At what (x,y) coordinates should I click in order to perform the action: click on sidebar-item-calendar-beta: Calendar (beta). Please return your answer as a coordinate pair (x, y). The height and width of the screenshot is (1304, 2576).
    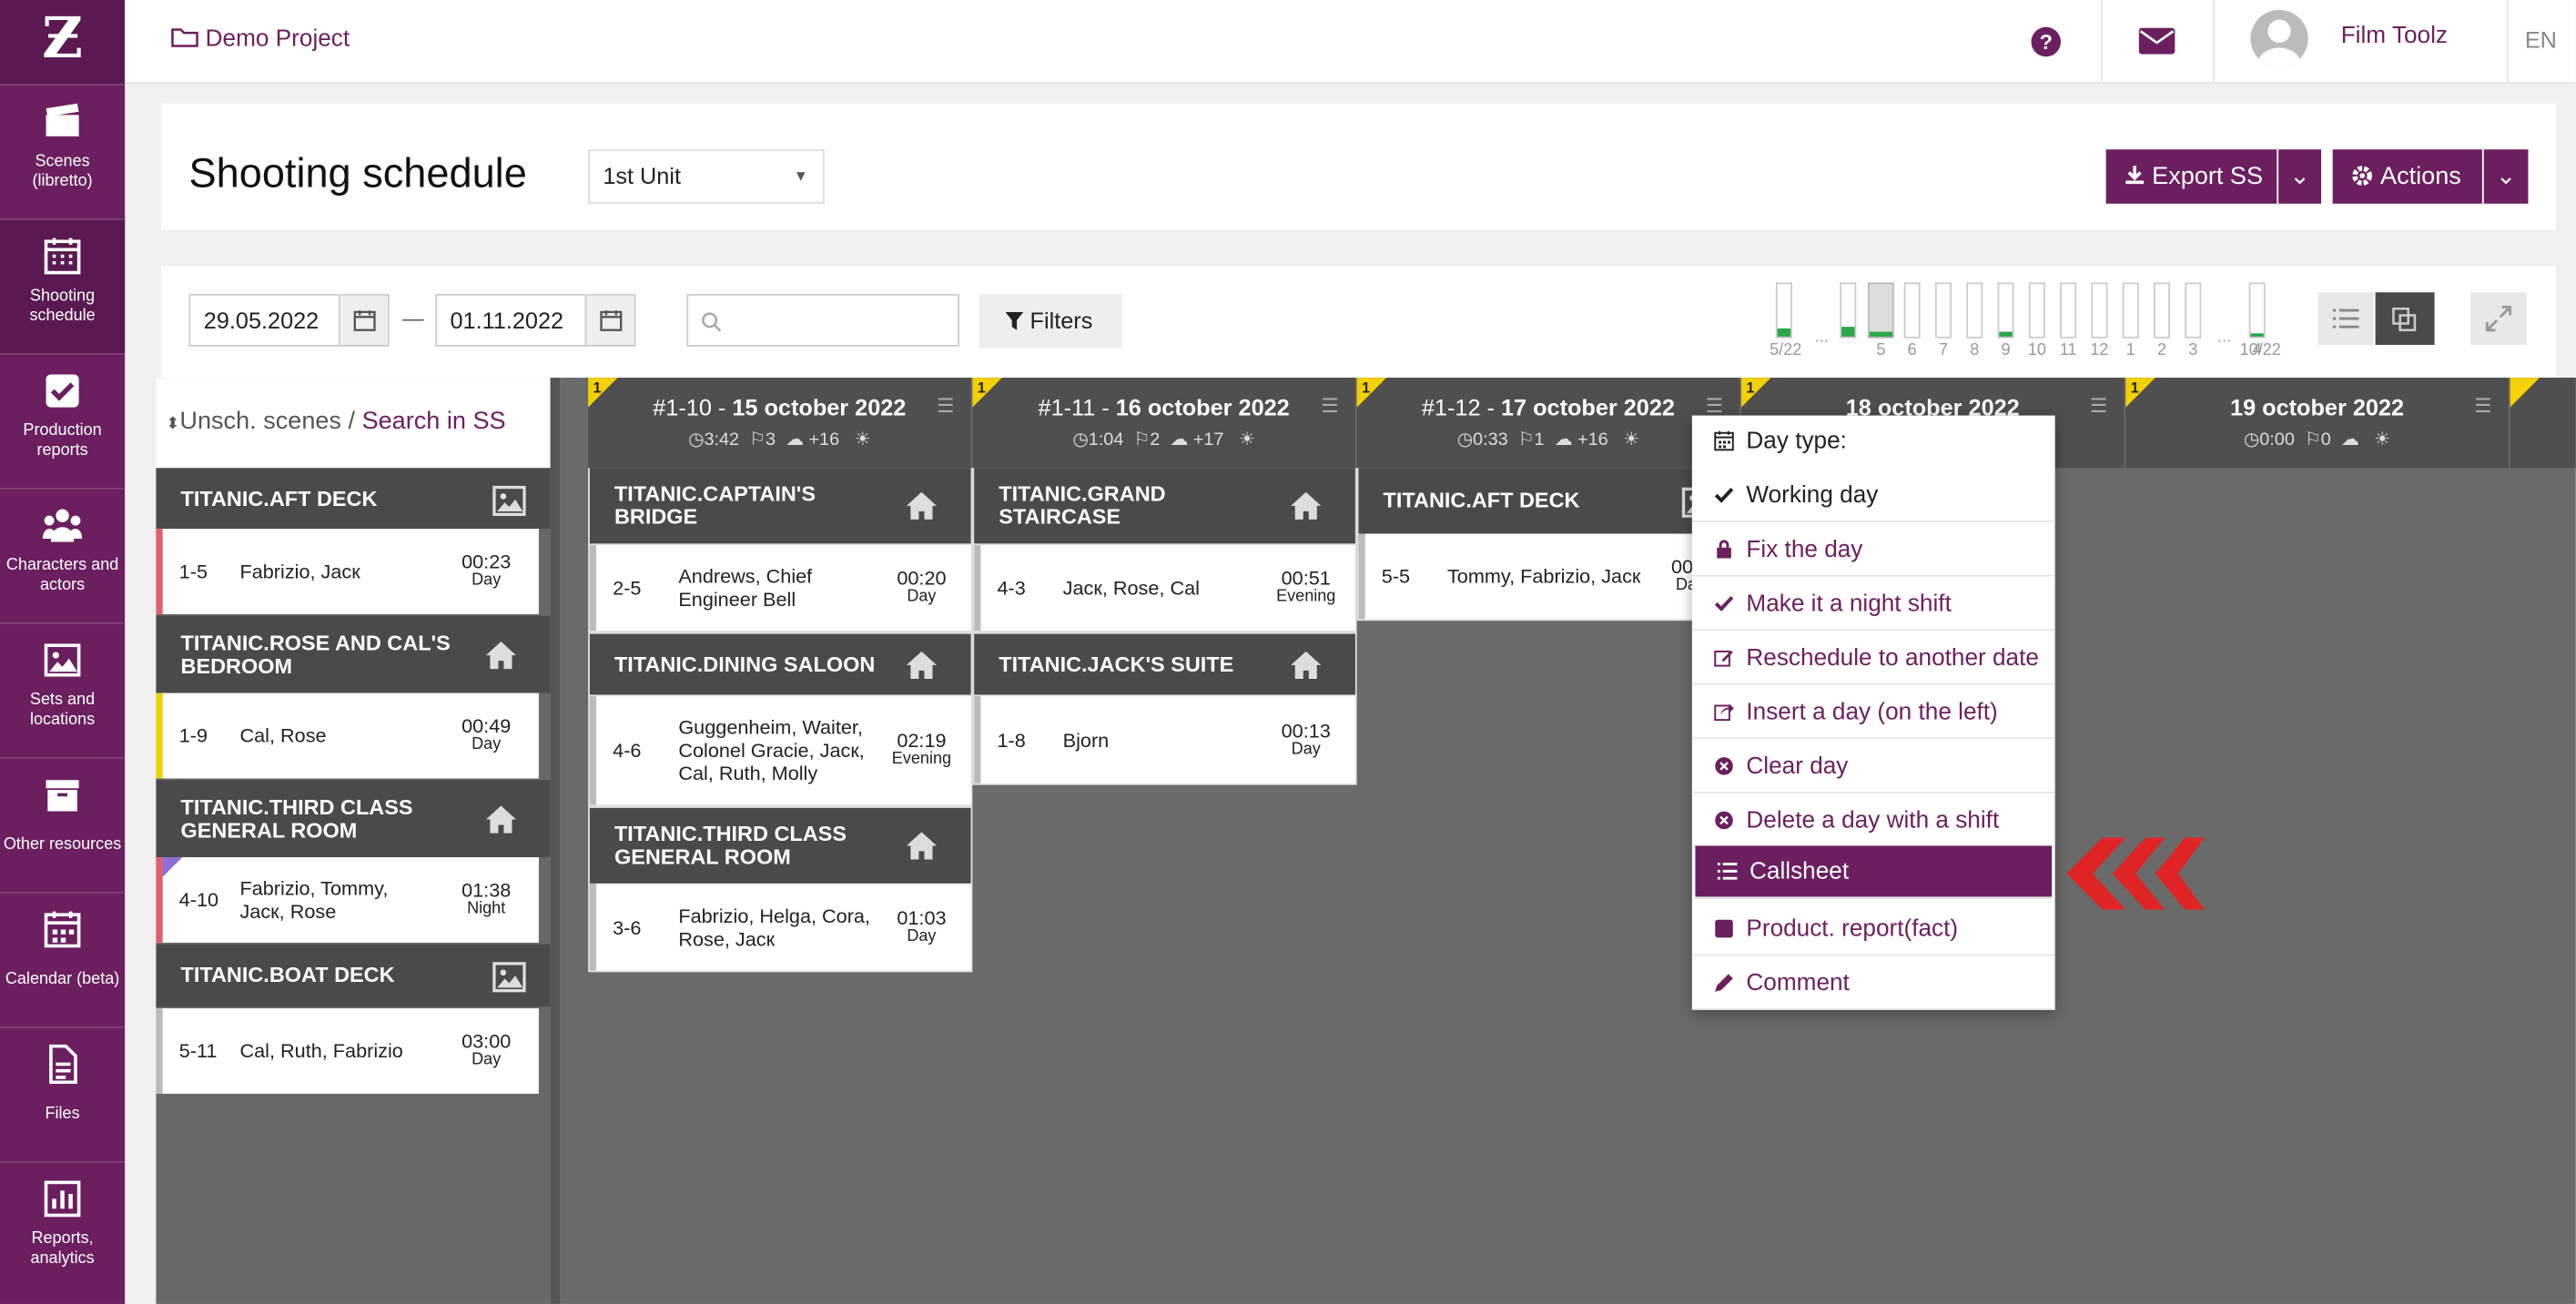
    Looking at the image, I should click on (63, 958).